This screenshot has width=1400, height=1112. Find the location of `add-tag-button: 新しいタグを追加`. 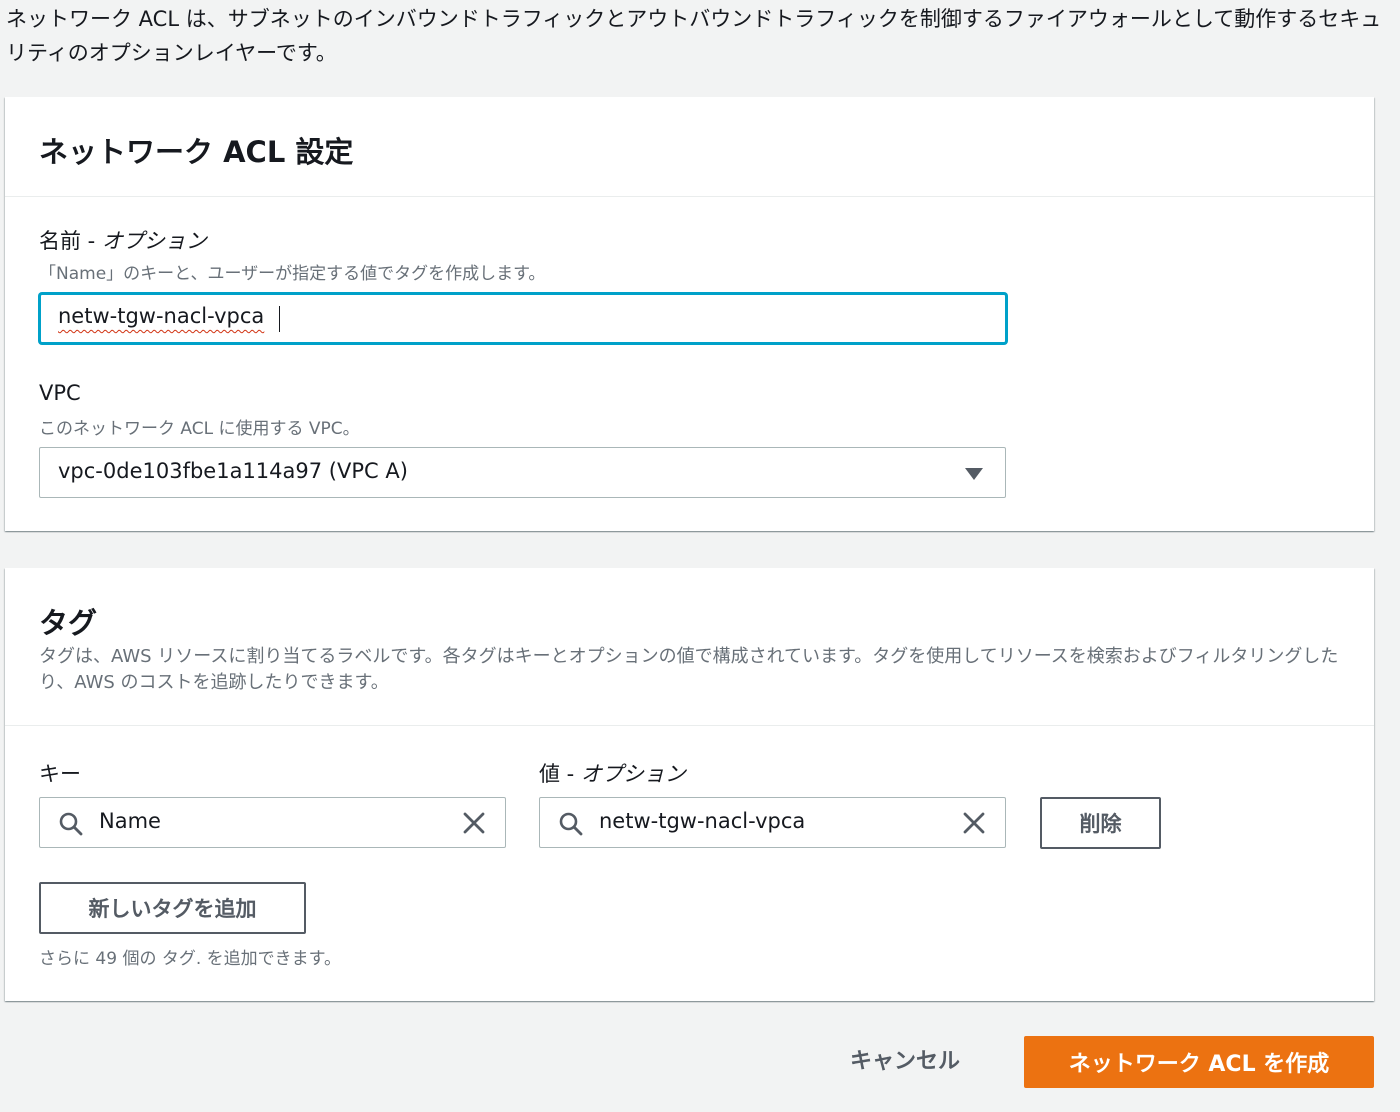

add-tag-button: 新しいタグを追加 is located at coordinates (172, 908).